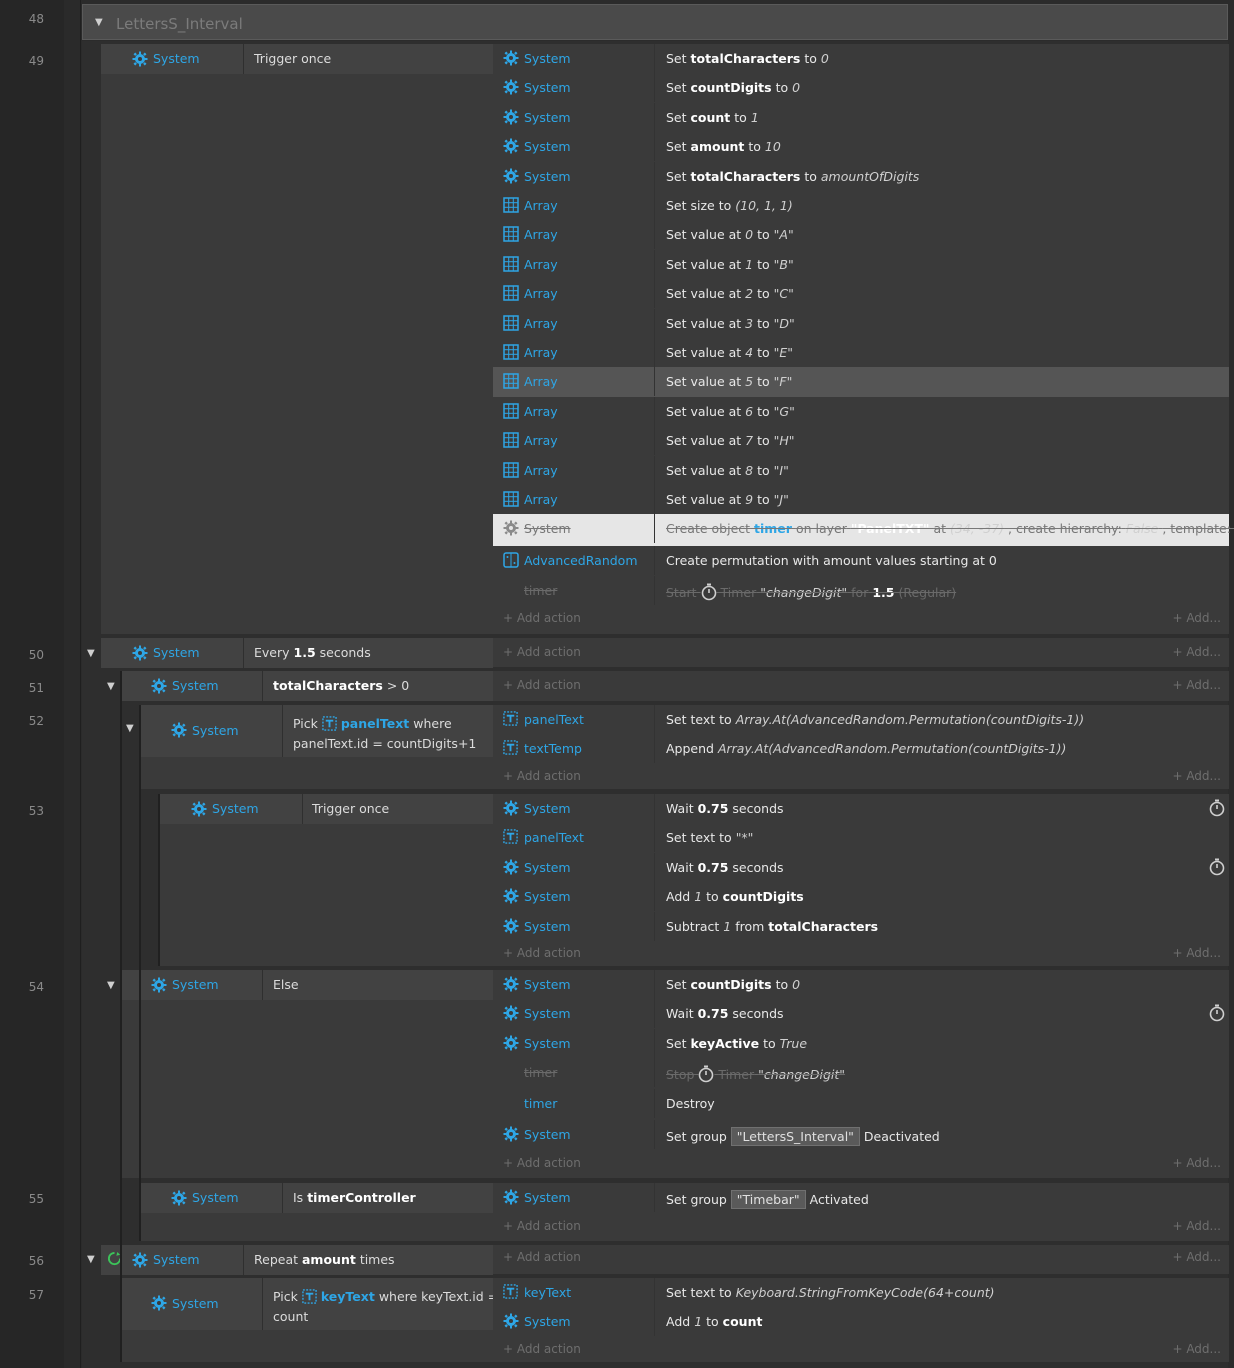  What do you see at coordinates (297, 339) in the screenshot?
I see `event-49-conditions` at bounding box center [297, 339].